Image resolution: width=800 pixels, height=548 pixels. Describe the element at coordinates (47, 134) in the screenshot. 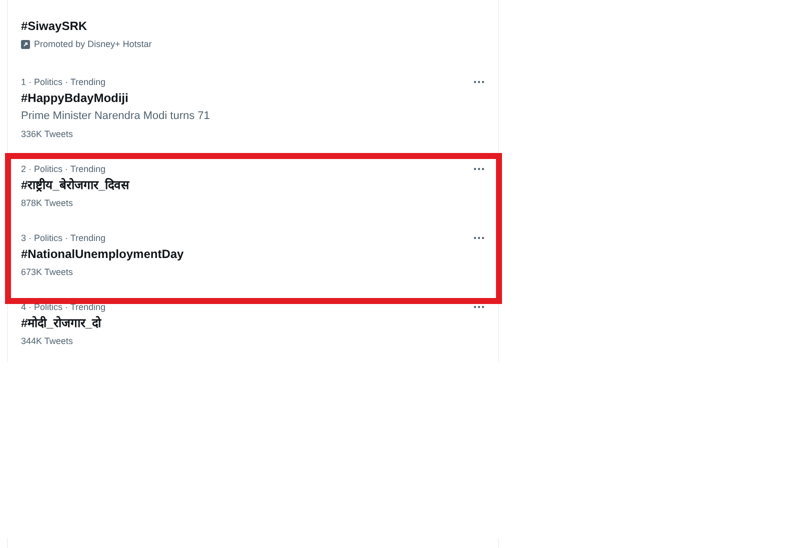

I see `tweet-count: 336K Tweets` at that location.